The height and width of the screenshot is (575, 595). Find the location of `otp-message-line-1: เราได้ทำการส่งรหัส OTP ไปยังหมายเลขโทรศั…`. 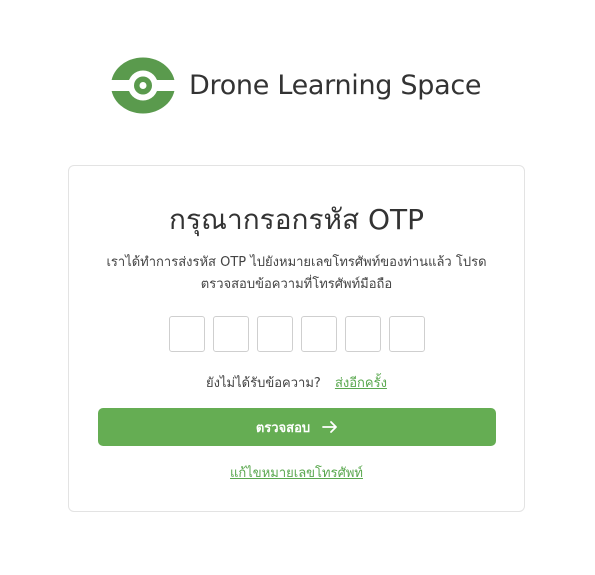

otp-message-line-1: เราได้ทำการส่งรหัส OTP ไปยังหมายเลขโทรศั… is located at coordinates (296, 262).